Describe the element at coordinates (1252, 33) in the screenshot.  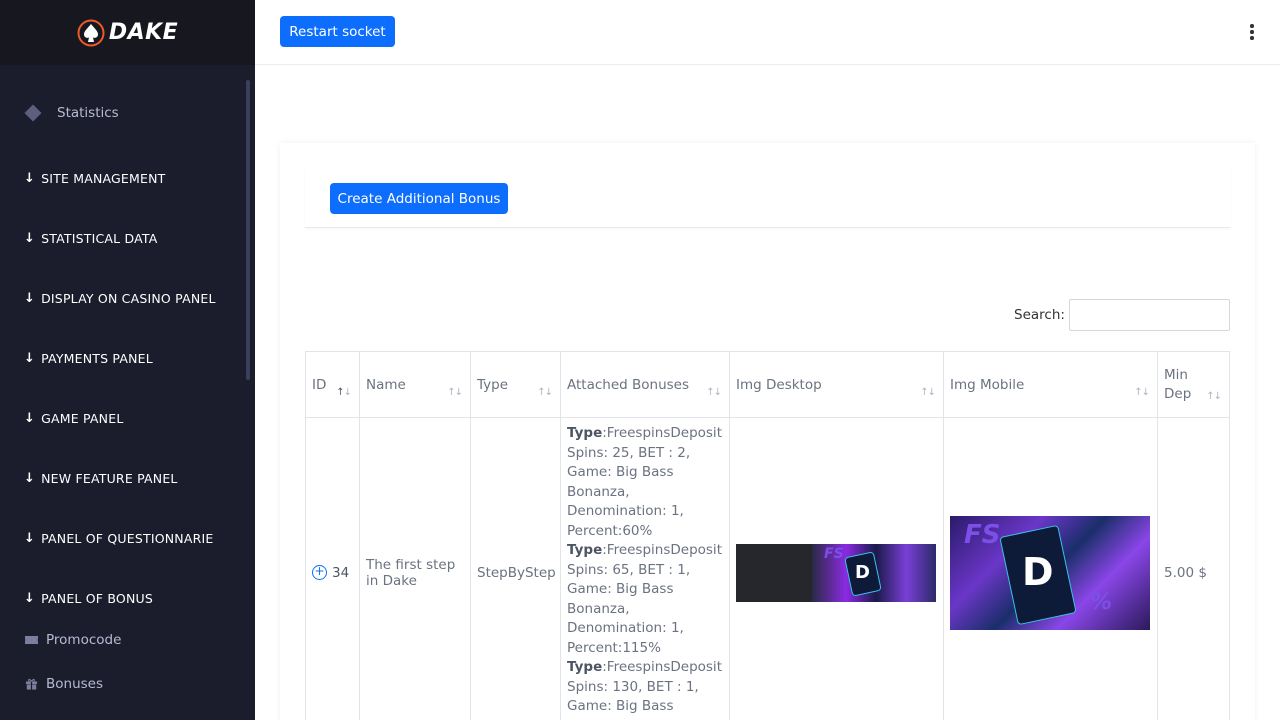
I see `kebab-menu-icon` at that location.